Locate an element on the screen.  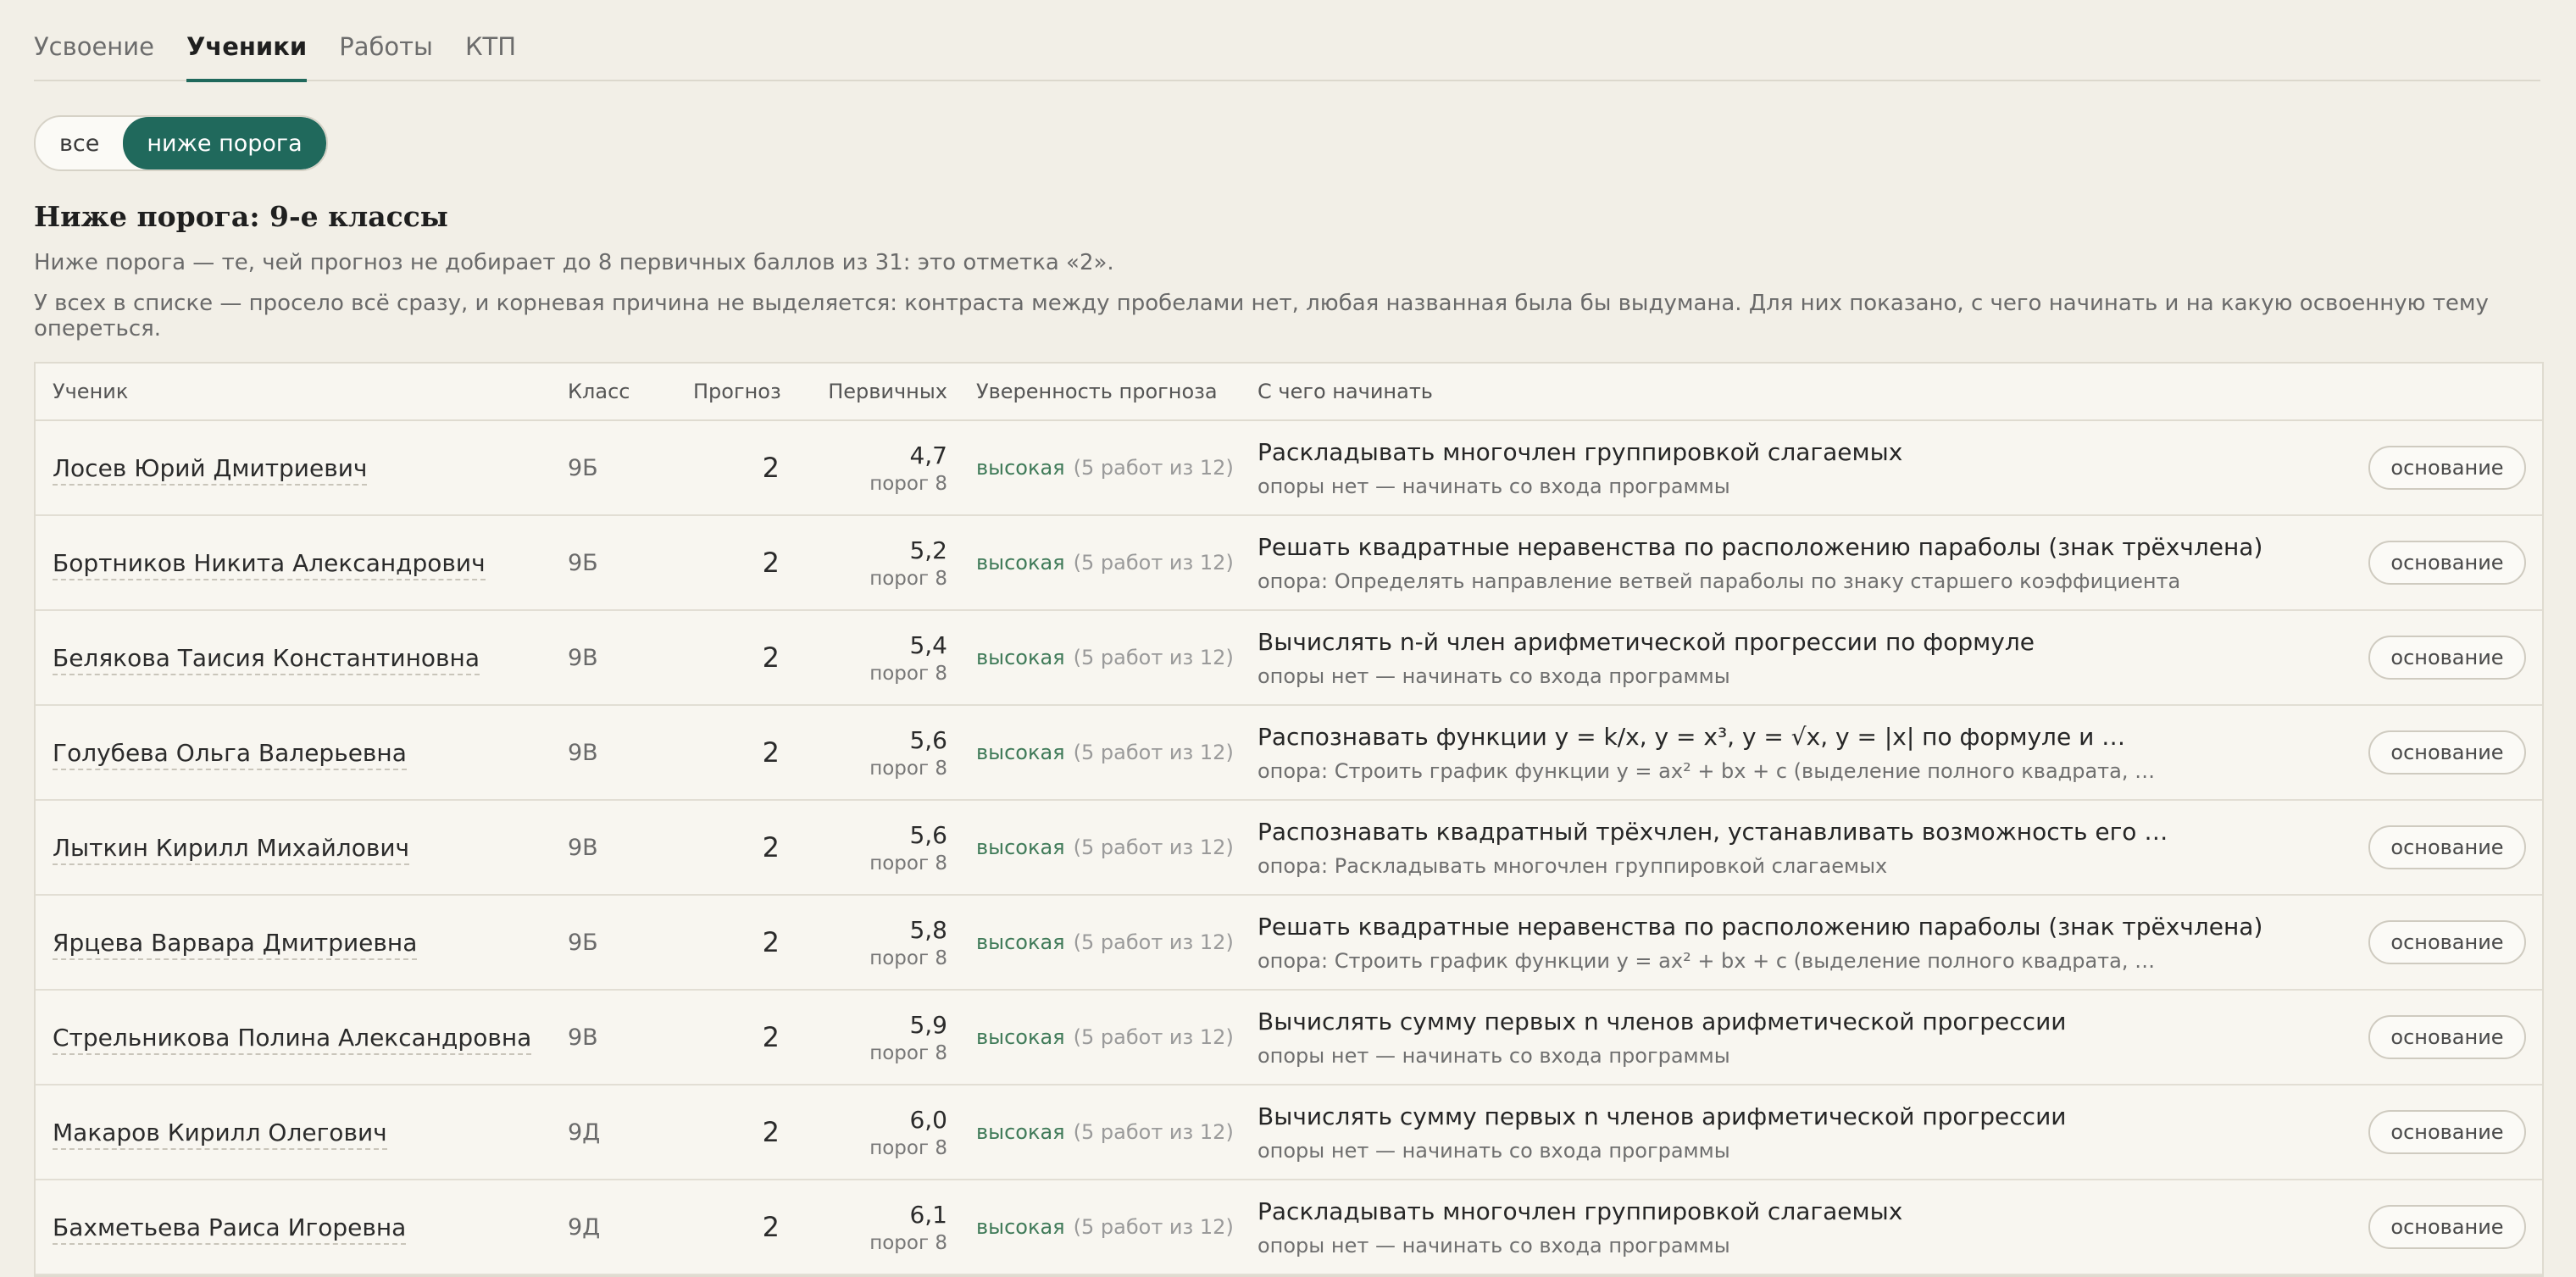
student-cell: Бахметьева Раиса Игоревна is located at coordinates (302, 1229).